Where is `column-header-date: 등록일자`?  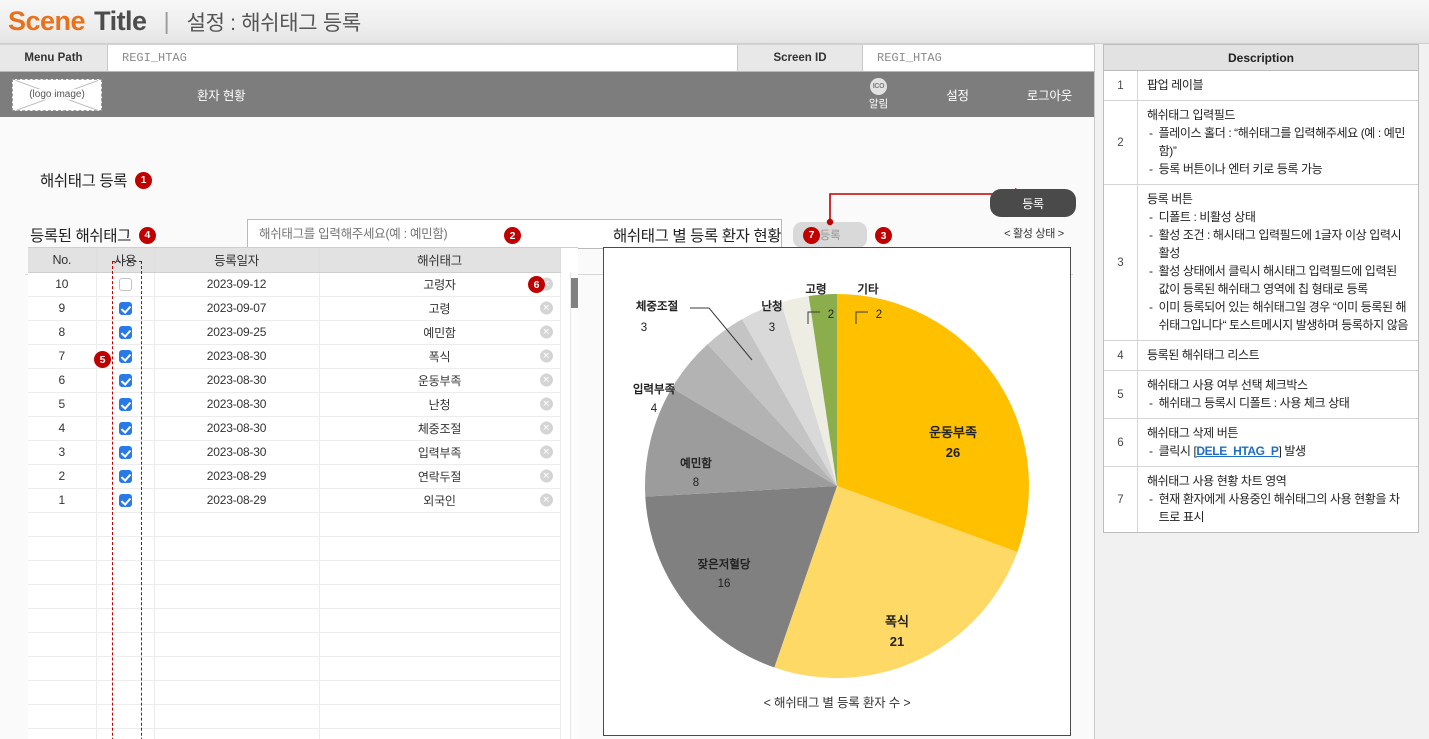
column-header-date: 등록일자 is located at coordinates (237, 260).